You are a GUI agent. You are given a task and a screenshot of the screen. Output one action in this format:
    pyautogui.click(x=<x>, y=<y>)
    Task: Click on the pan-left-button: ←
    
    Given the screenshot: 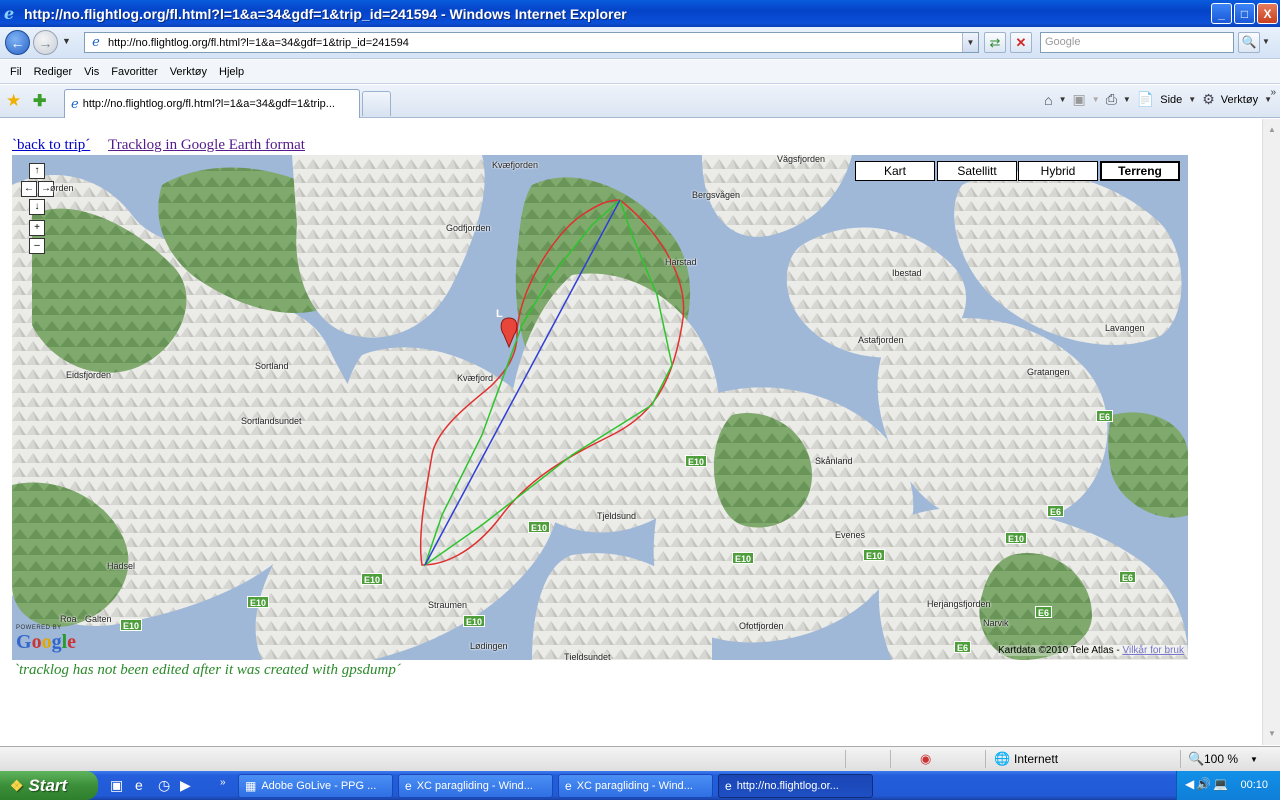 What is the action you would take?
    pyautogui.click(x=29, y=189)
    